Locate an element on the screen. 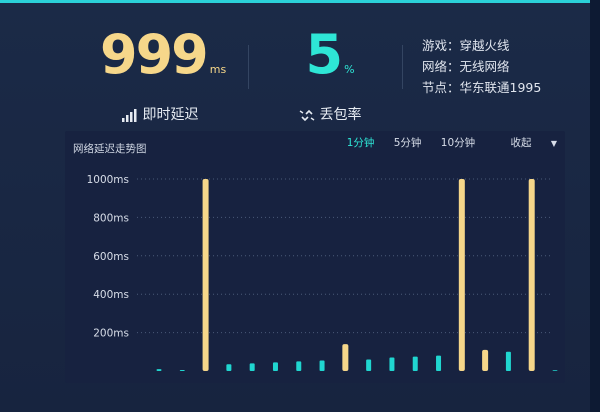  network-info: 网络：无线网络 is located at coordinates (466, 66).